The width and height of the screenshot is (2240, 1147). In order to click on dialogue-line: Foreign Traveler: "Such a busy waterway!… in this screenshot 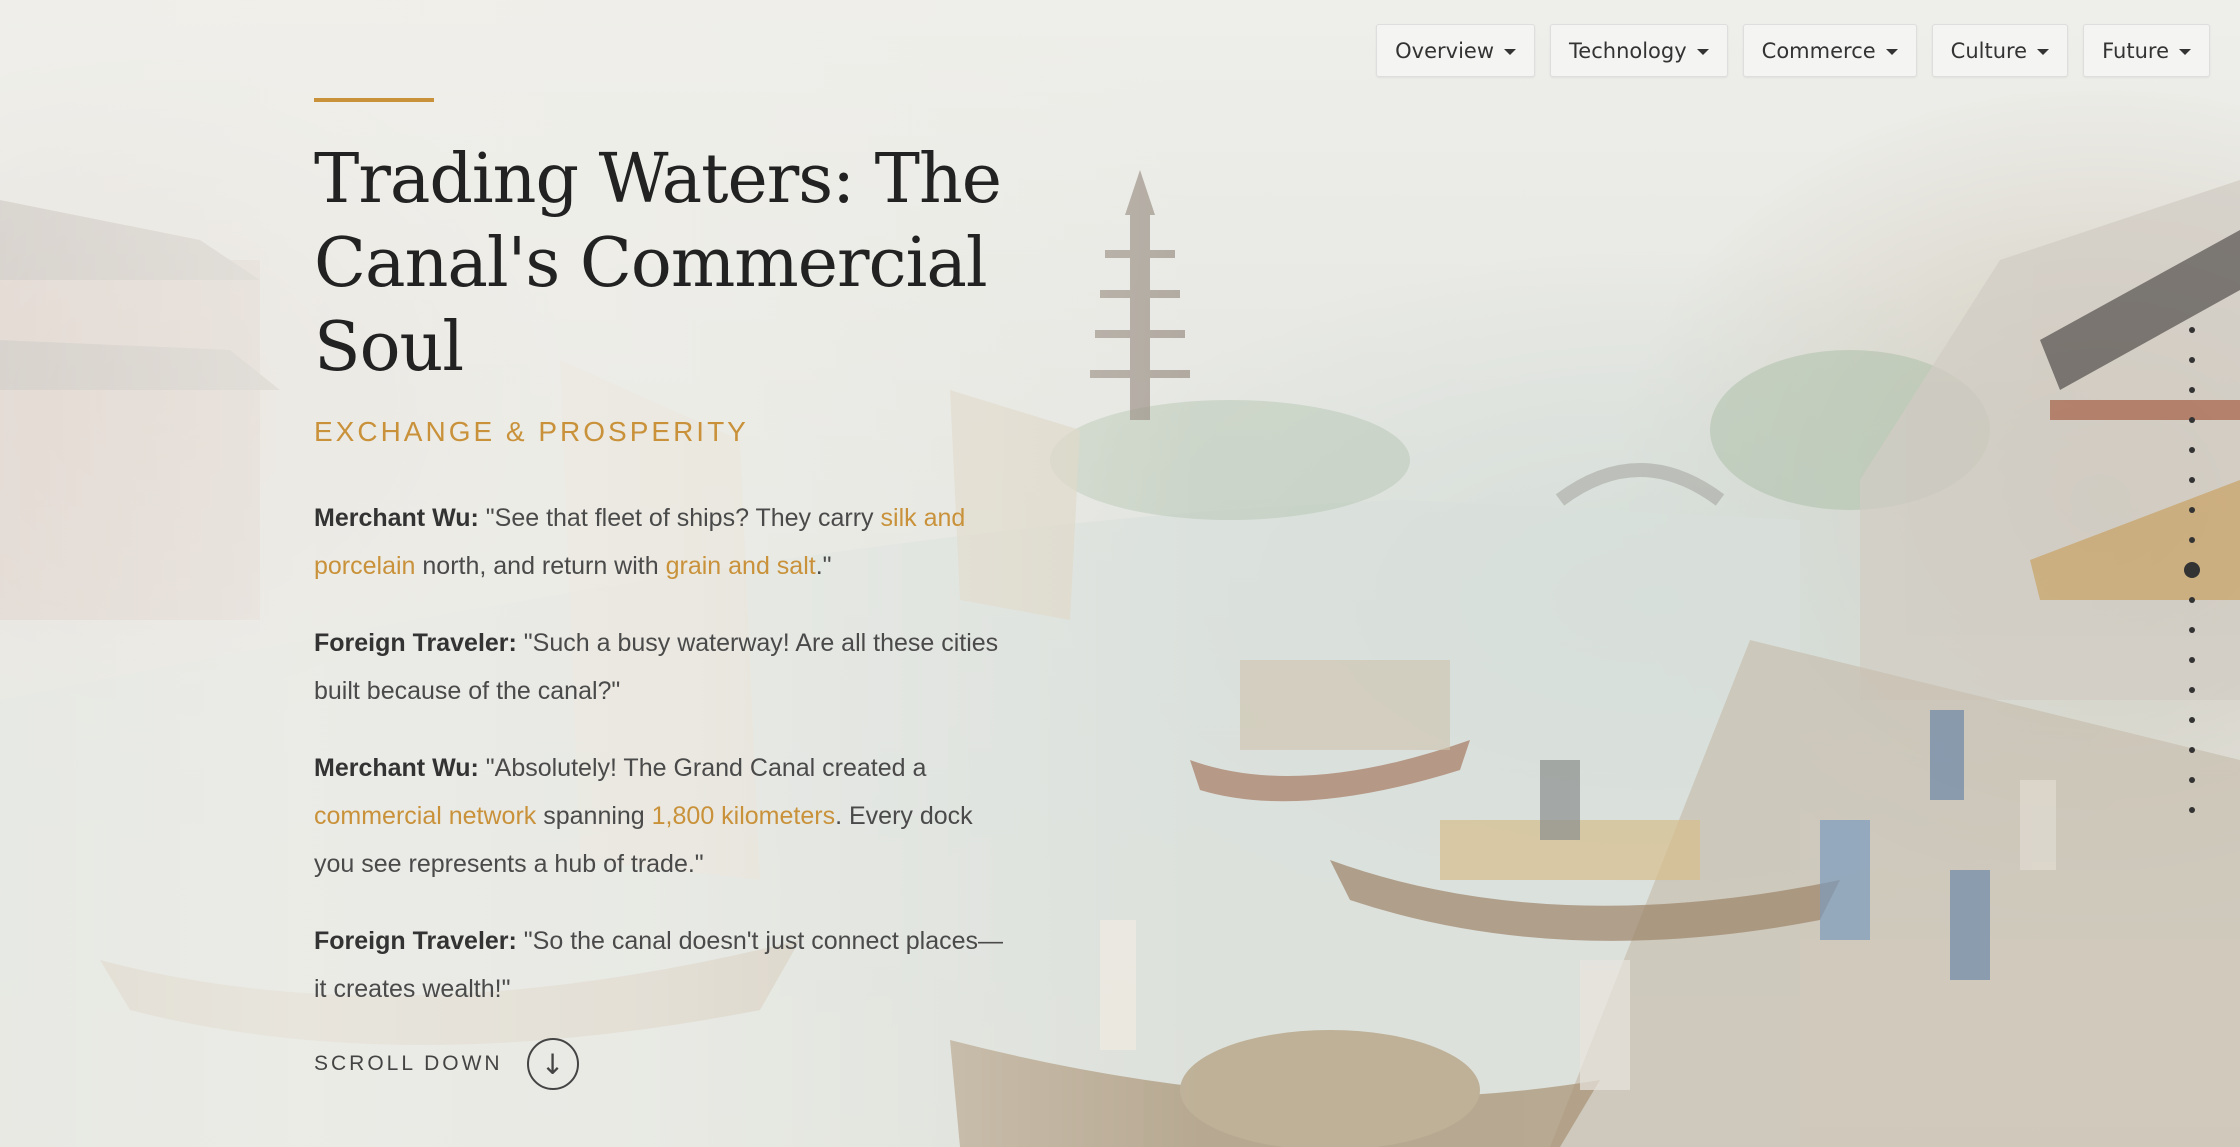, I will do `click(664, 667)`.